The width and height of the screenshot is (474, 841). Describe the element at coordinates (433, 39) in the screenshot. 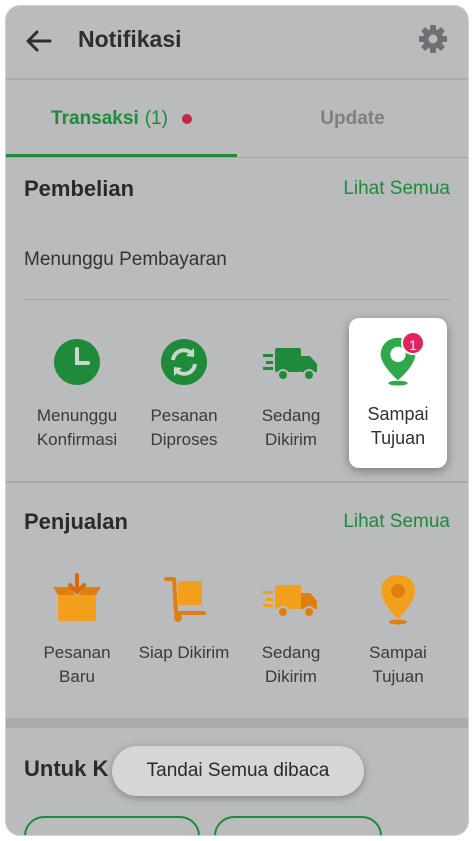

I see `gear-icon` at that location.